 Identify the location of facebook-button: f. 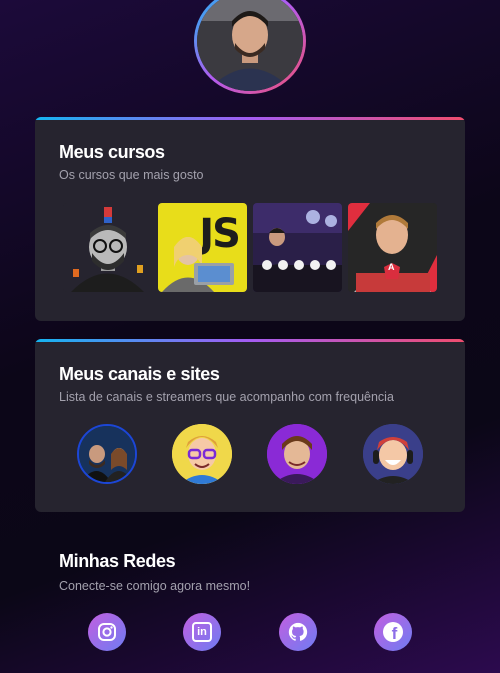
(393, 632).